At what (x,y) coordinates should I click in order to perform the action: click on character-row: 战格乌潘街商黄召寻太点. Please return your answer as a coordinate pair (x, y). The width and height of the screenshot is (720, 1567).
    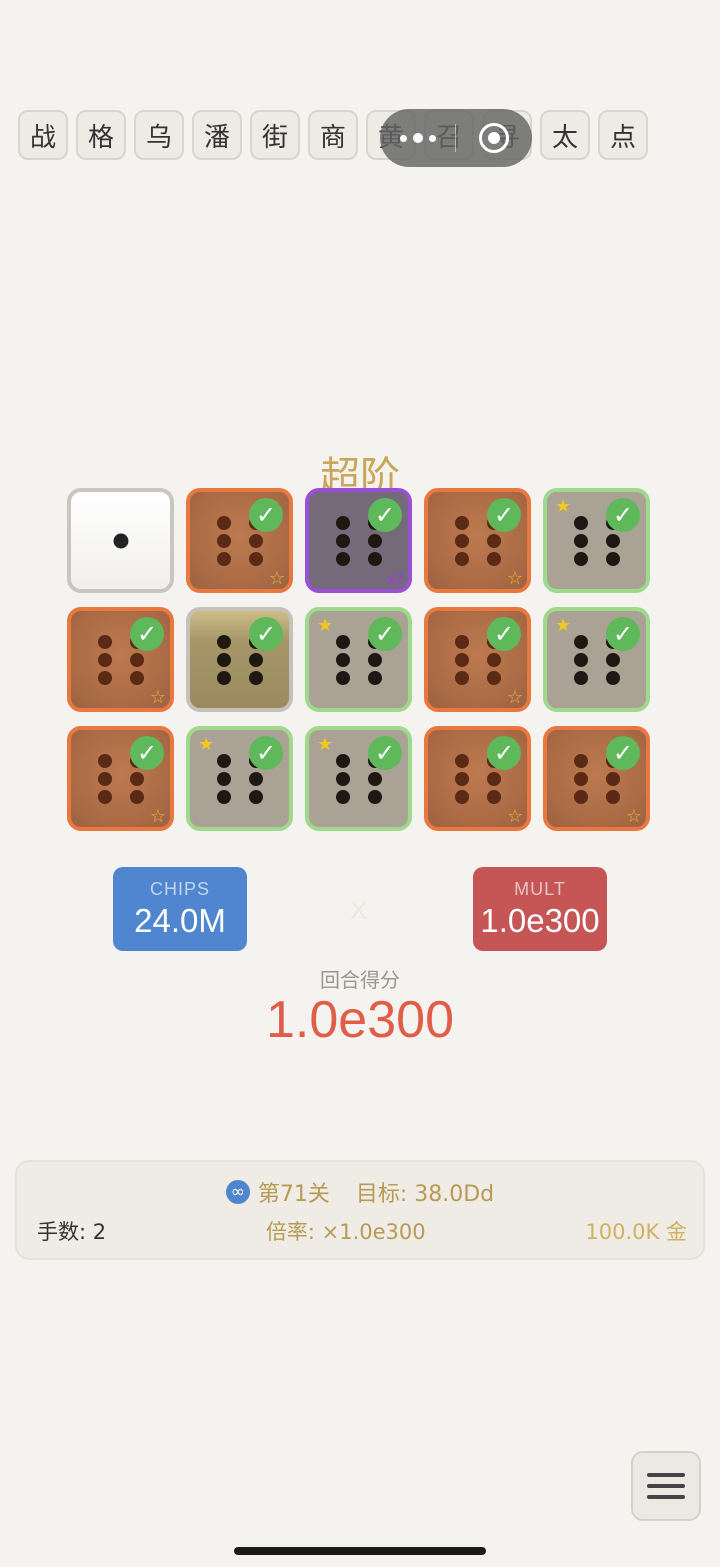
    Looking at the image, I should click on (333, 135).